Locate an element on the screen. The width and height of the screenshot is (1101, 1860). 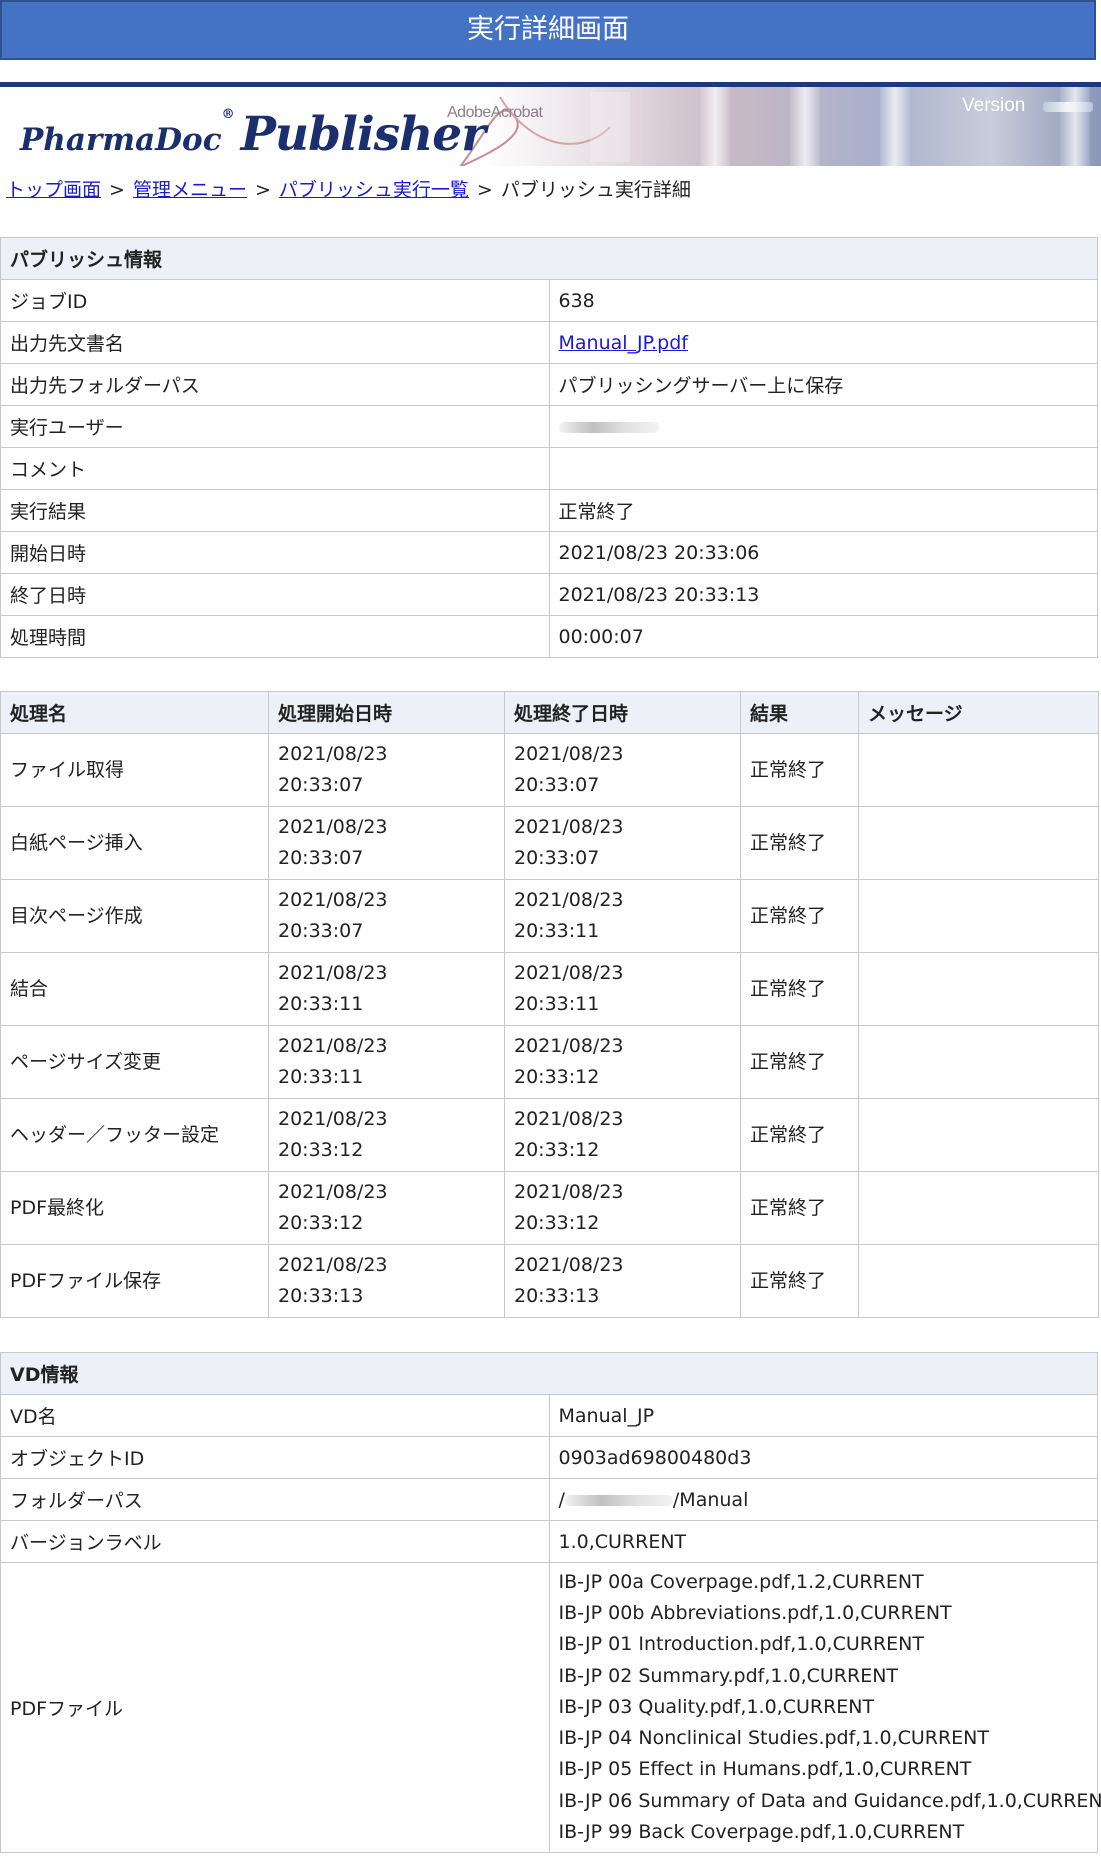
table-row: 実行結果 正常終了 is located at coordinates (549, 510).